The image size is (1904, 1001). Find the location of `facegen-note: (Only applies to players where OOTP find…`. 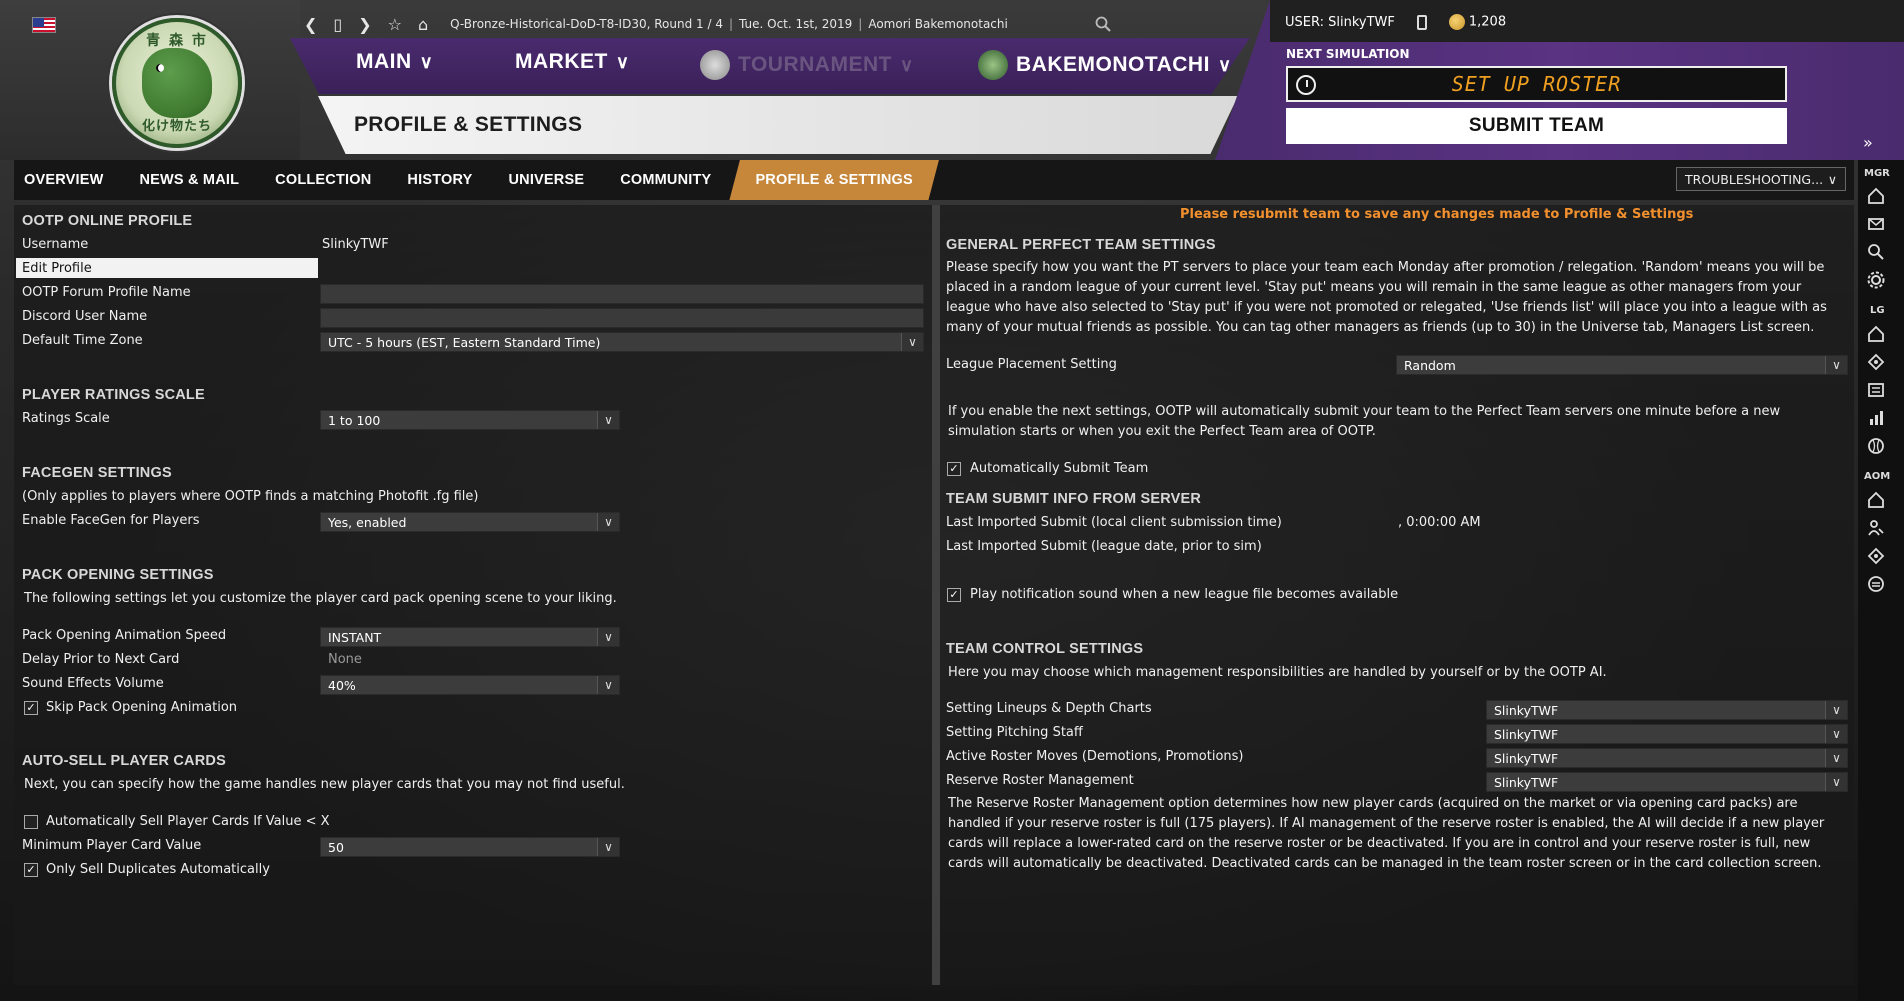

facegen-note: (Only applies to players where OOTP find… is located at coordinates (250, 496).